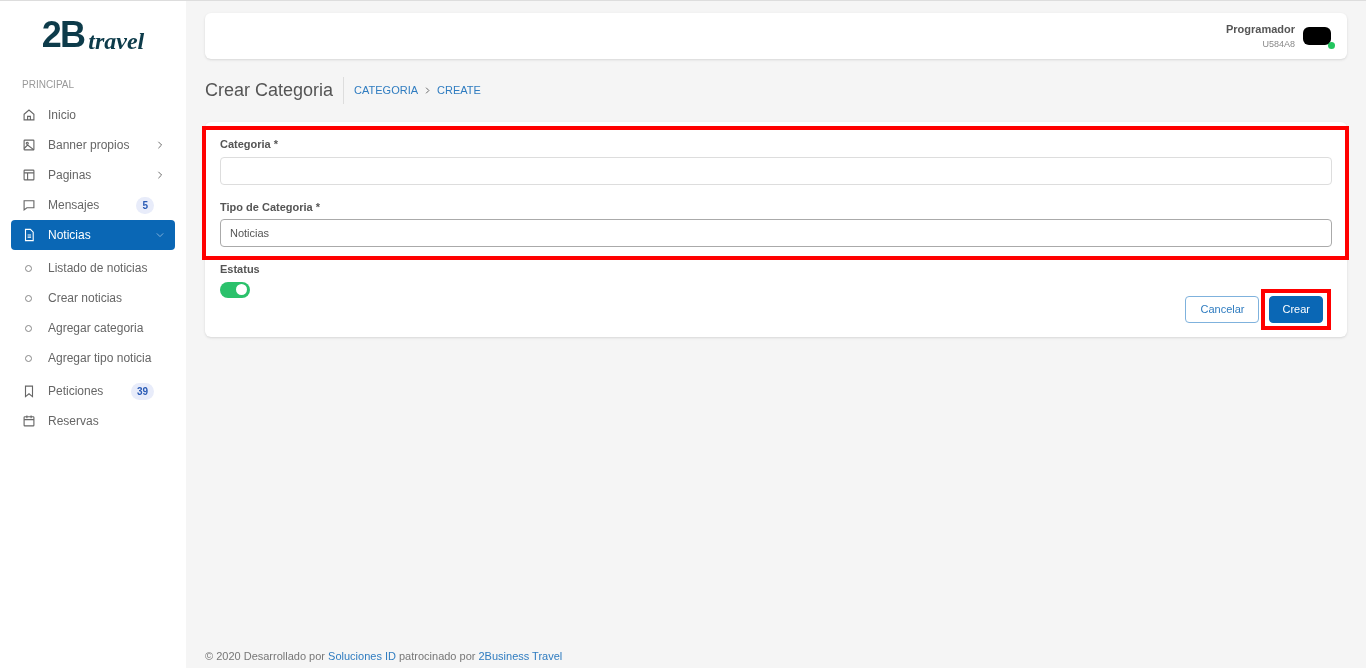  I want to click on sidebar-item: Noticias, so click(93, 235).